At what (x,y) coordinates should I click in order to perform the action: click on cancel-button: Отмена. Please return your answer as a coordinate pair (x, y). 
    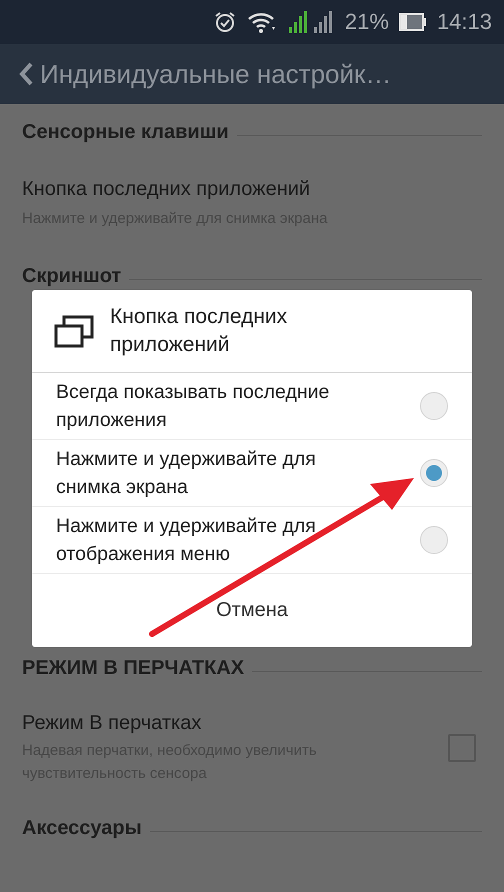
    Looking at the image, I should click on (252, 610).